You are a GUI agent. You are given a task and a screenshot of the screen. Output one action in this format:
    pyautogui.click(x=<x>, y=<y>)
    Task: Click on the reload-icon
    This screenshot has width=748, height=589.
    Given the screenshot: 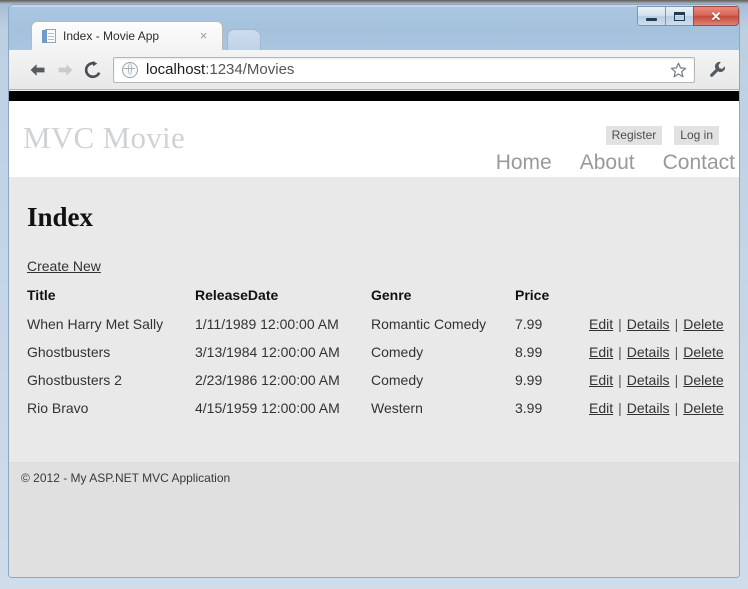 What is the action you would take?
    pyautogui.click(x=92, y=69)
    